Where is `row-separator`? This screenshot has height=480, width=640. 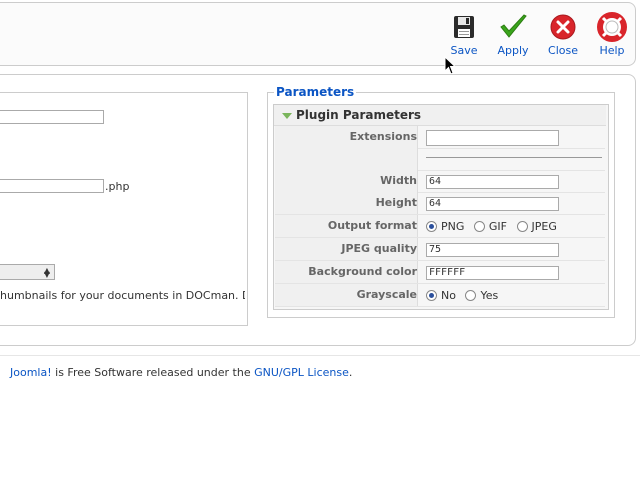
row-separator is located at coordinates (440, 159).